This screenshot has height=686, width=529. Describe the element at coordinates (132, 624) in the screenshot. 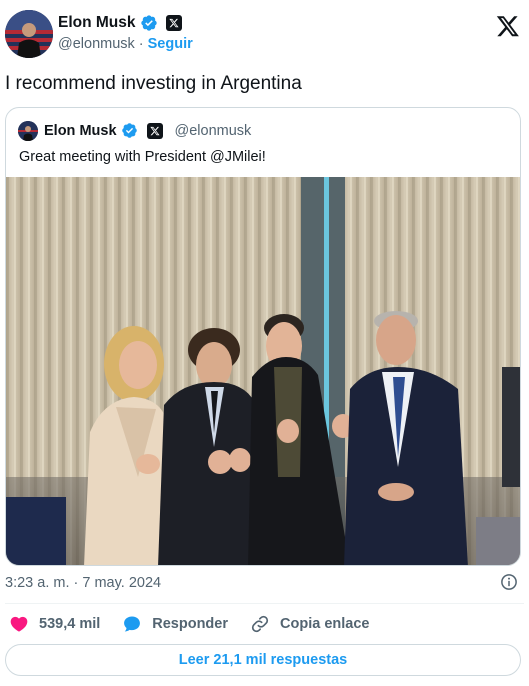

I see `reply-icon` at that location.